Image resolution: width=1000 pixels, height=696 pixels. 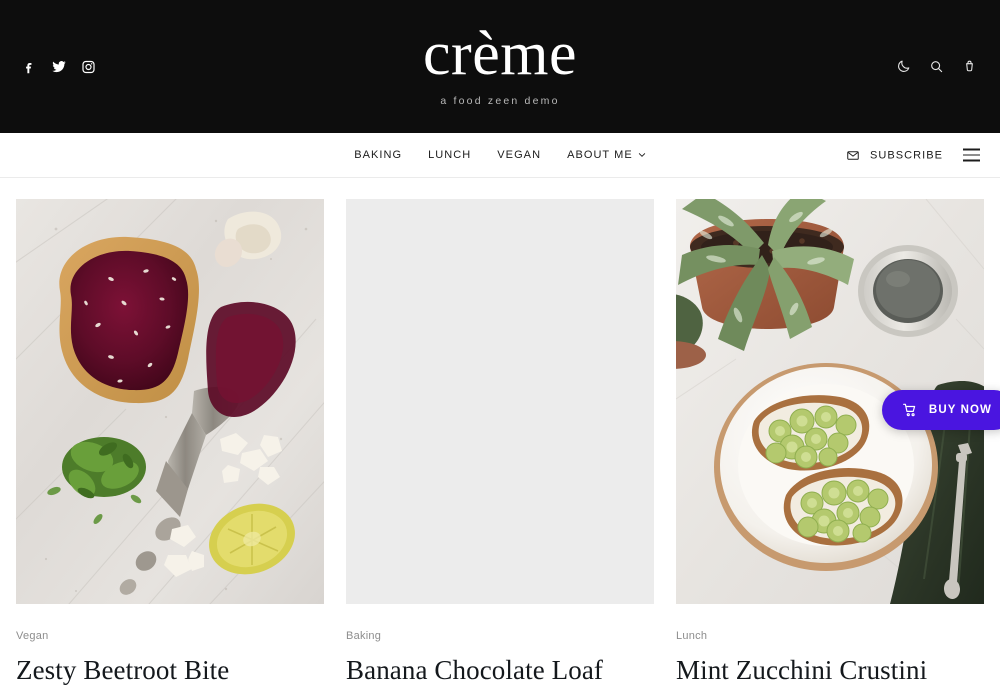 What do you see at coordinates (906, 155) in the screenshot?
I see `subscribe-label: SUBSCRIBE` at bounding box center [906, 155].